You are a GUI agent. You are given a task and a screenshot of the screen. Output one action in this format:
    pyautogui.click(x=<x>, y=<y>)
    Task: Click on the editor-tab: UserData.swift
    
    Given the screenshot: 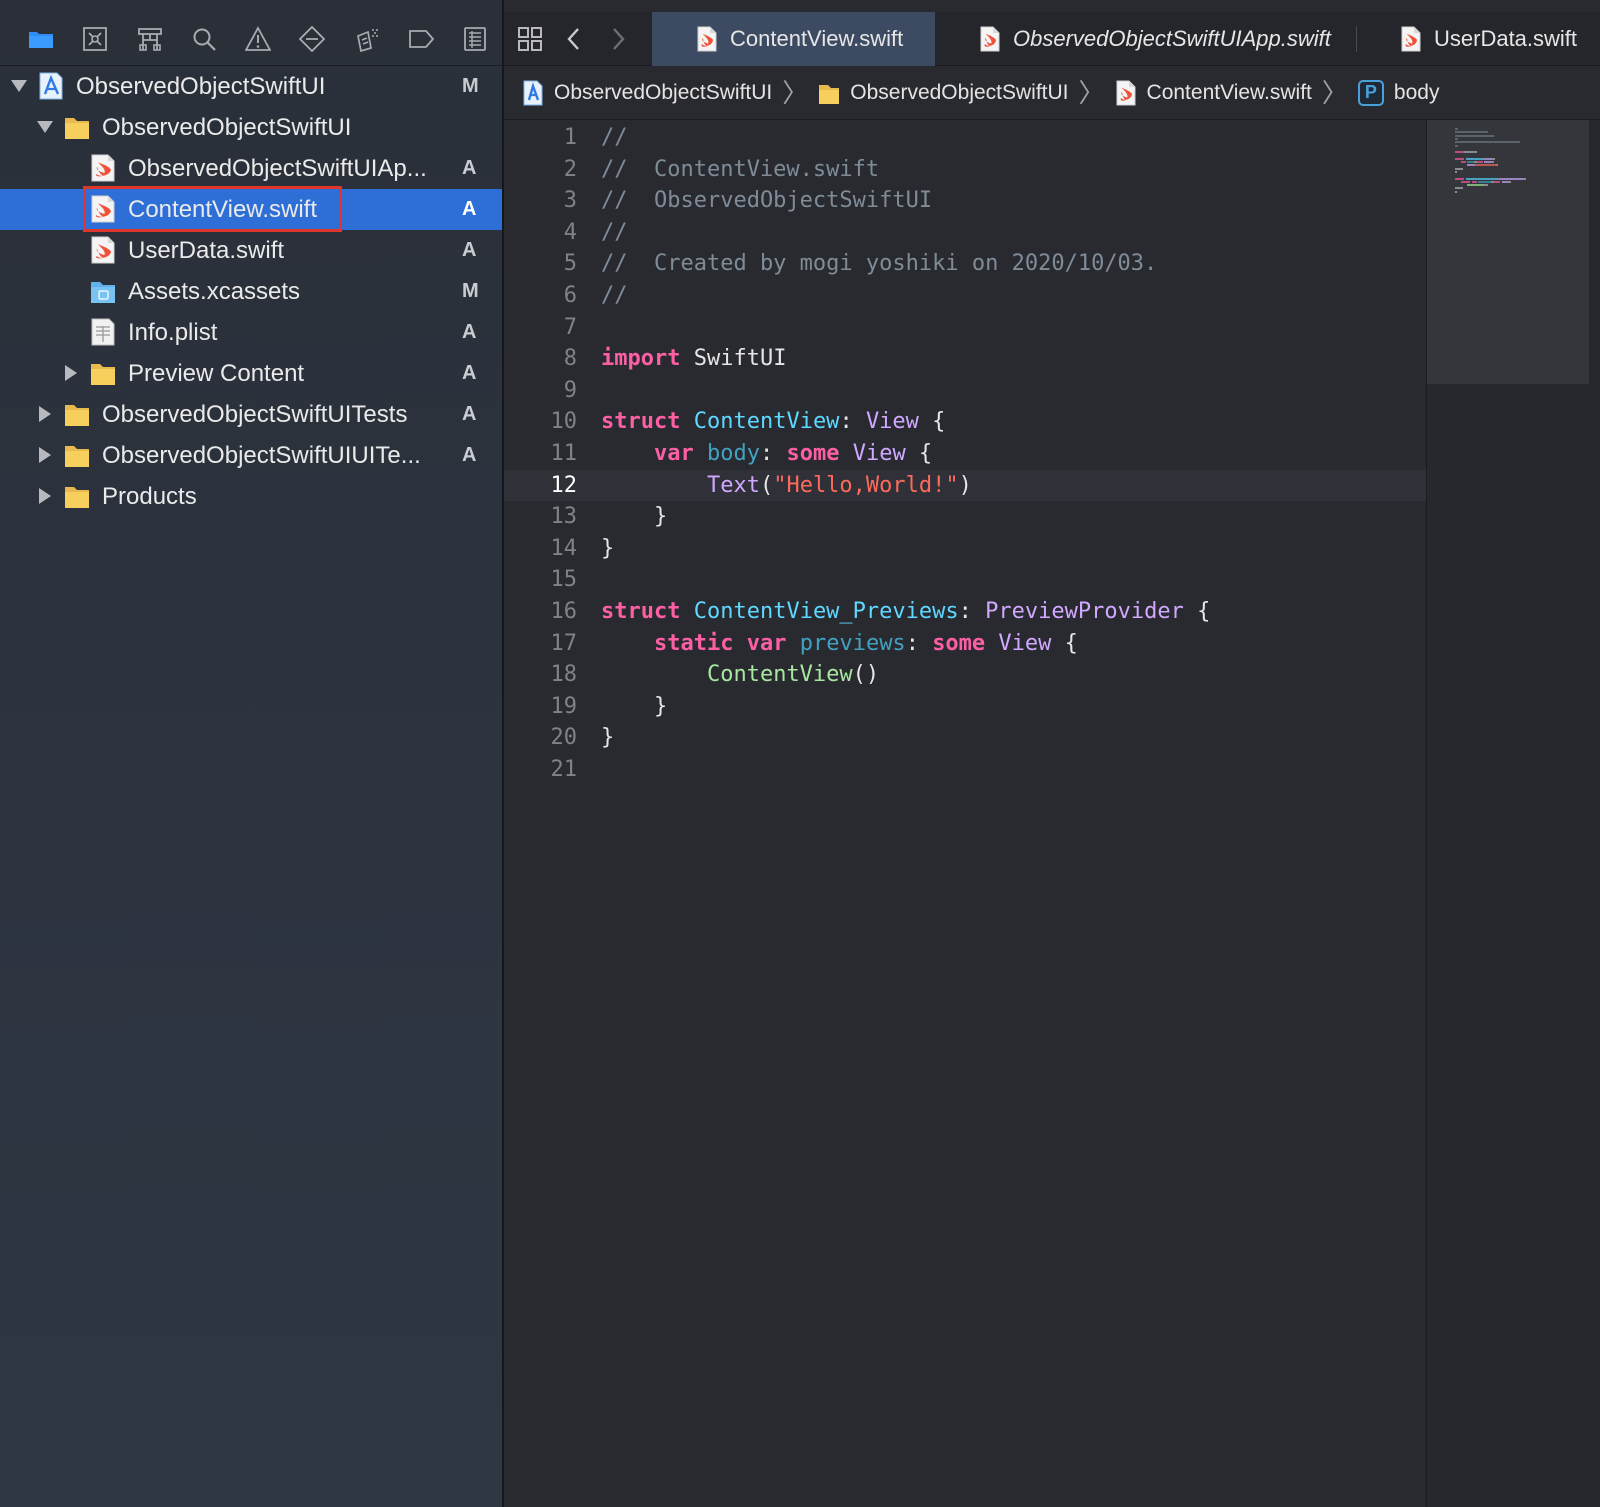 What is the action you would take?
    pyautogui.click(x=1480, y=39)
    